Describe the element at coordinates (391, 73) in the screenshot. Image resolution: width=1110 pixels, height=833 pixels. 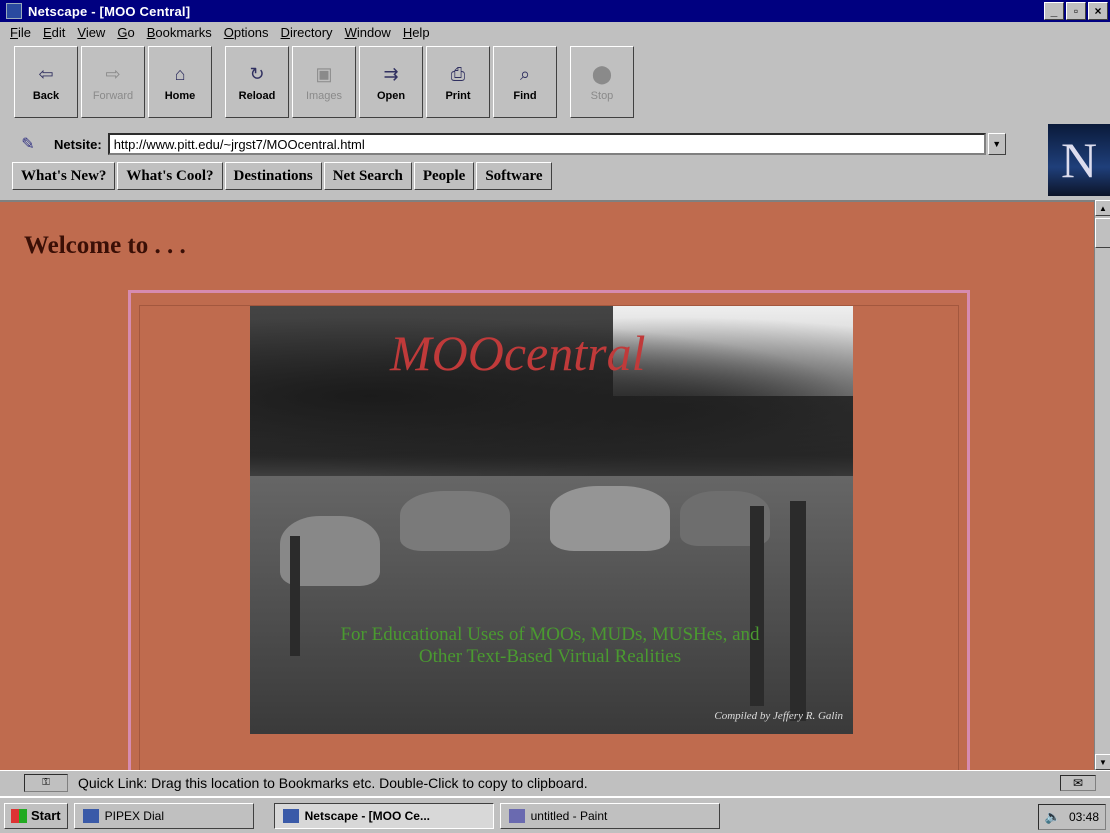
I see `open-icon: ⇉` at that location.